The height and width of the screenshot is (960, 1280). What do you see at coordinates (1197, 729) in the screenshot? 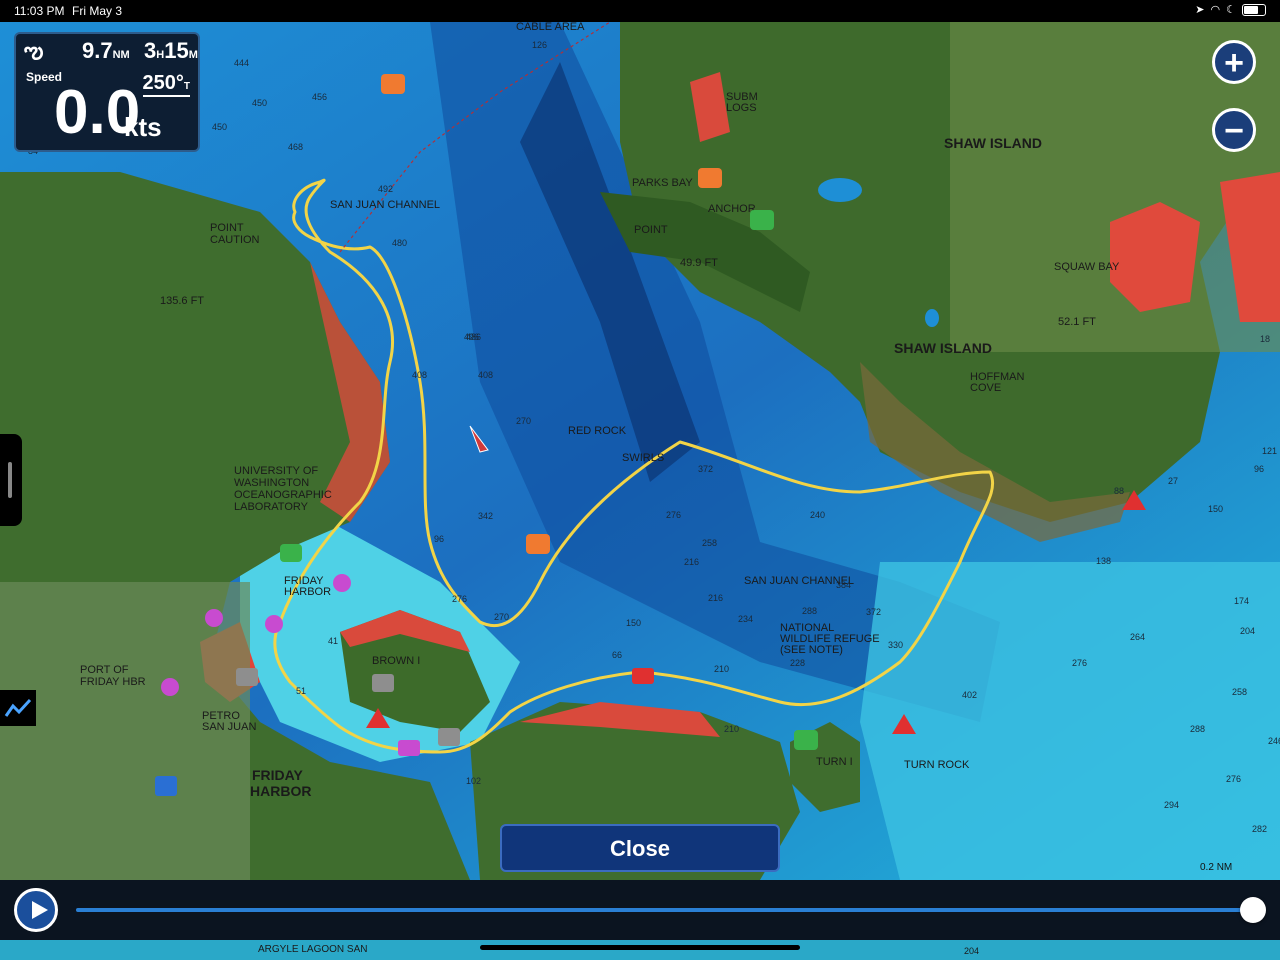
I see `depth-sounding: 288` at bounding box center [1197, 729].